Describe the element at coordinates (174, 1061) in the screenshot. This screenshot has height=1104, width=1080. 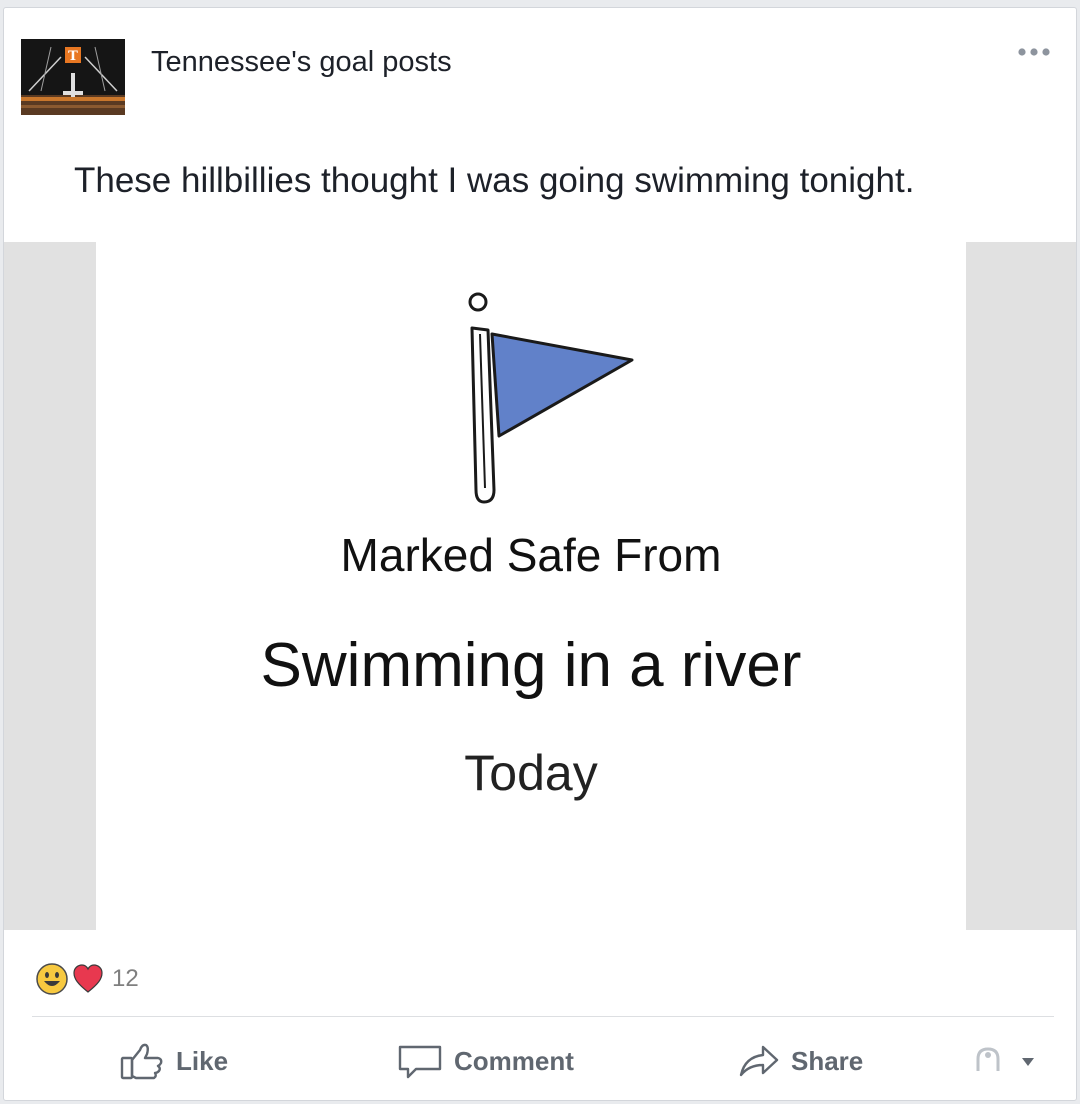
I see `like-button: Like` at that location.